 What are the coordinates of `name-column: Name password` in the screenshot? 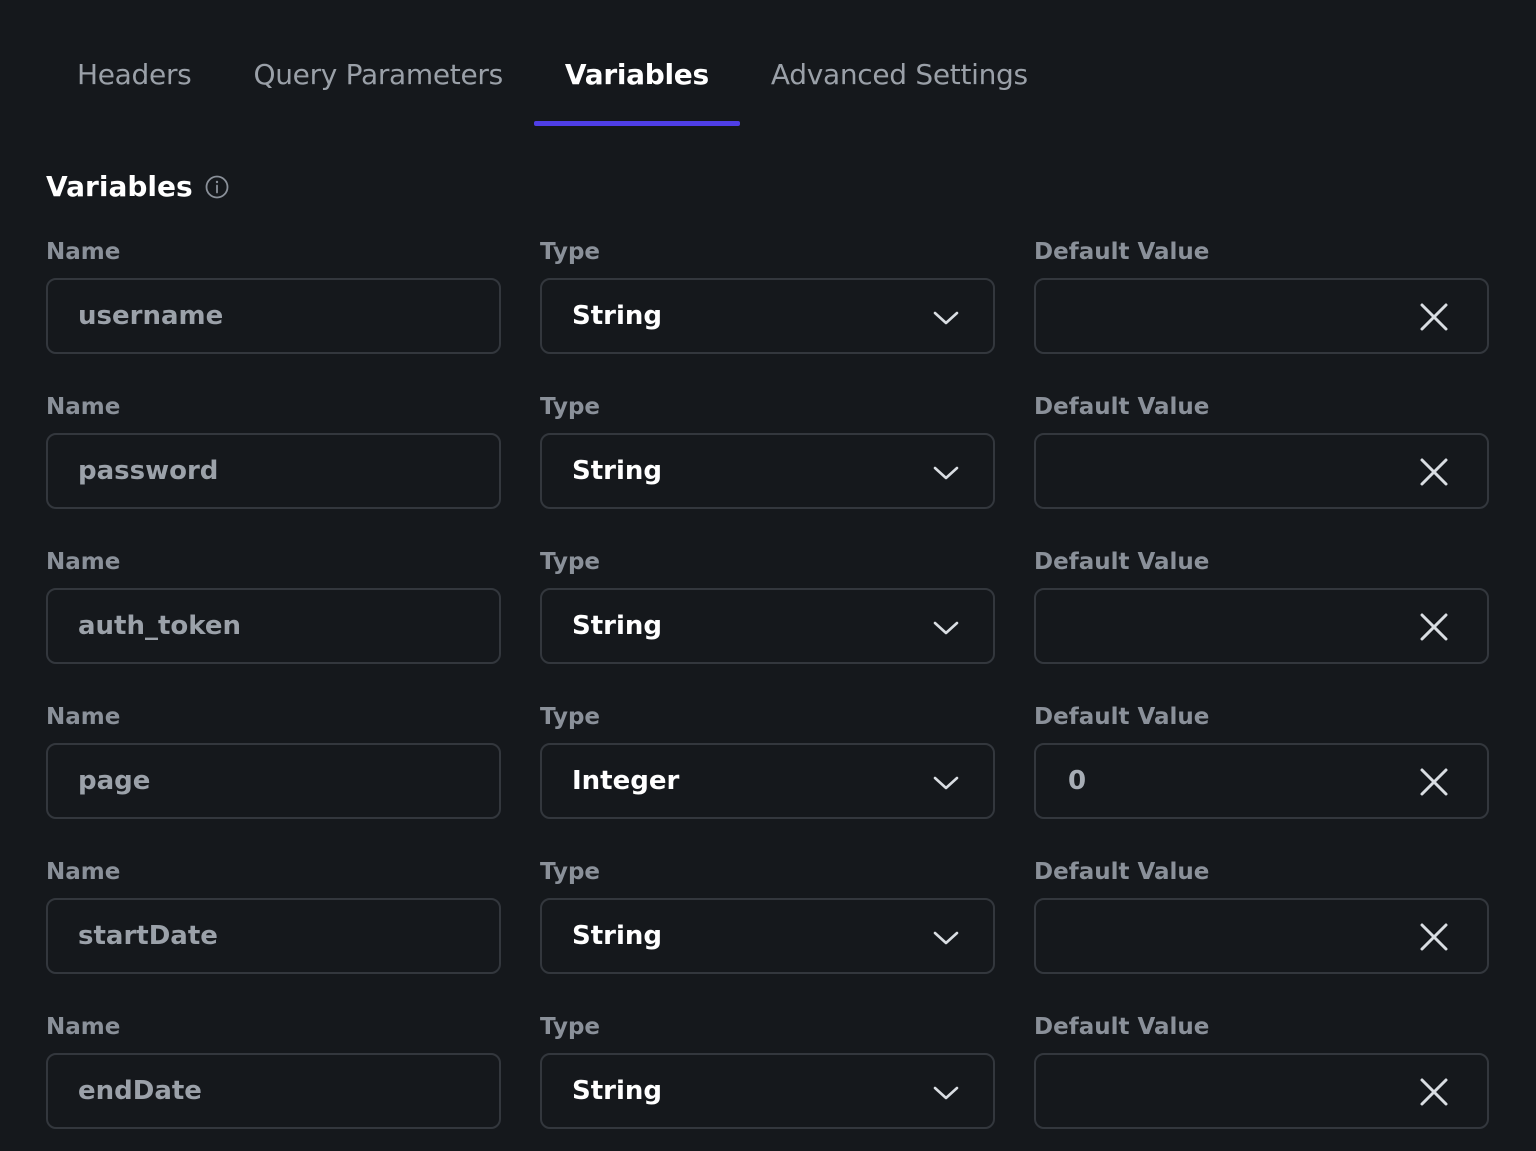 It's located at (273, 464).